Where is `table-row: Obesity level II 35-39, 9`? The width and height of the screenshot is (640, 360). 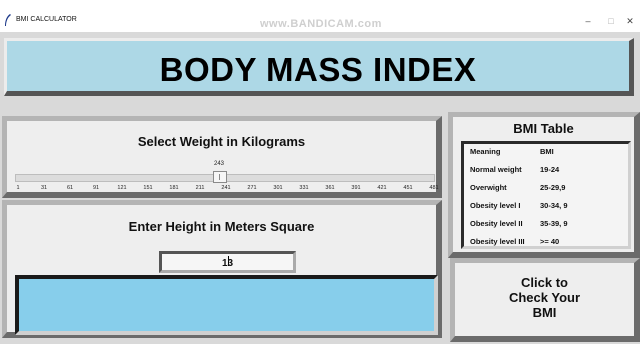 table-row: Obesity level II 35-39, 9 is located at coordinates (550, 225).